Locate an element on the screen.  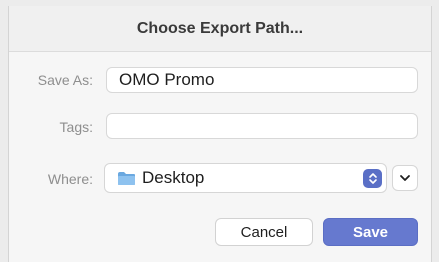
where-value: Desktop is located at coordinates (173, 177).